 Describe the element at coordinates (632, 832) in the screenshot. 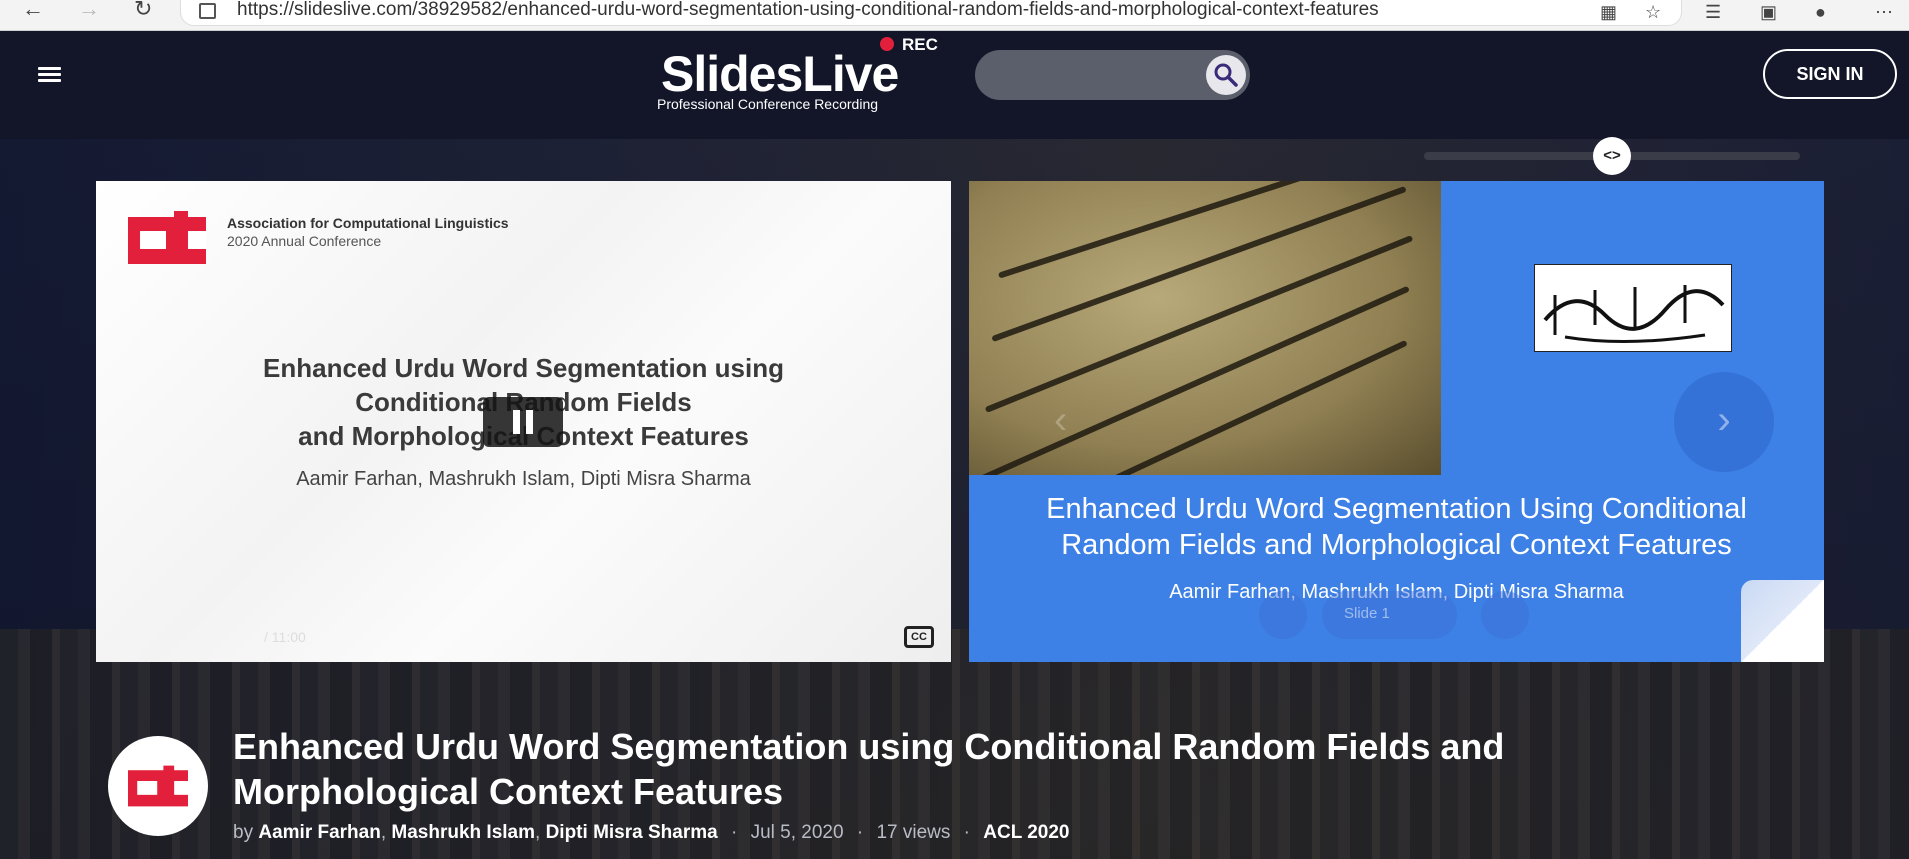

I see `author-link: Dipti Misra Sharma` at that location.